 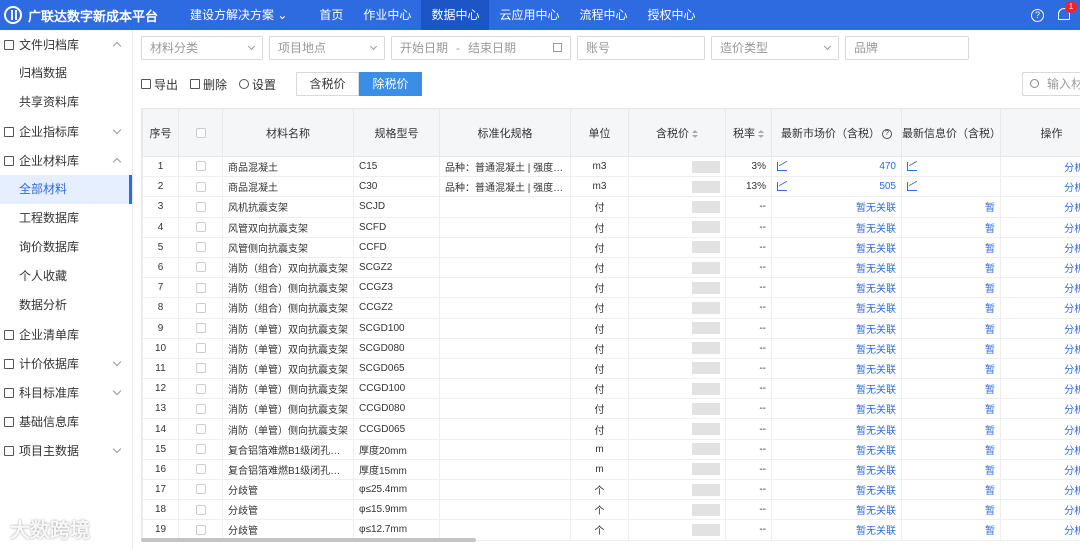 I want to click on topnav-item-6: 授权中心, so click(x=671, y=15).